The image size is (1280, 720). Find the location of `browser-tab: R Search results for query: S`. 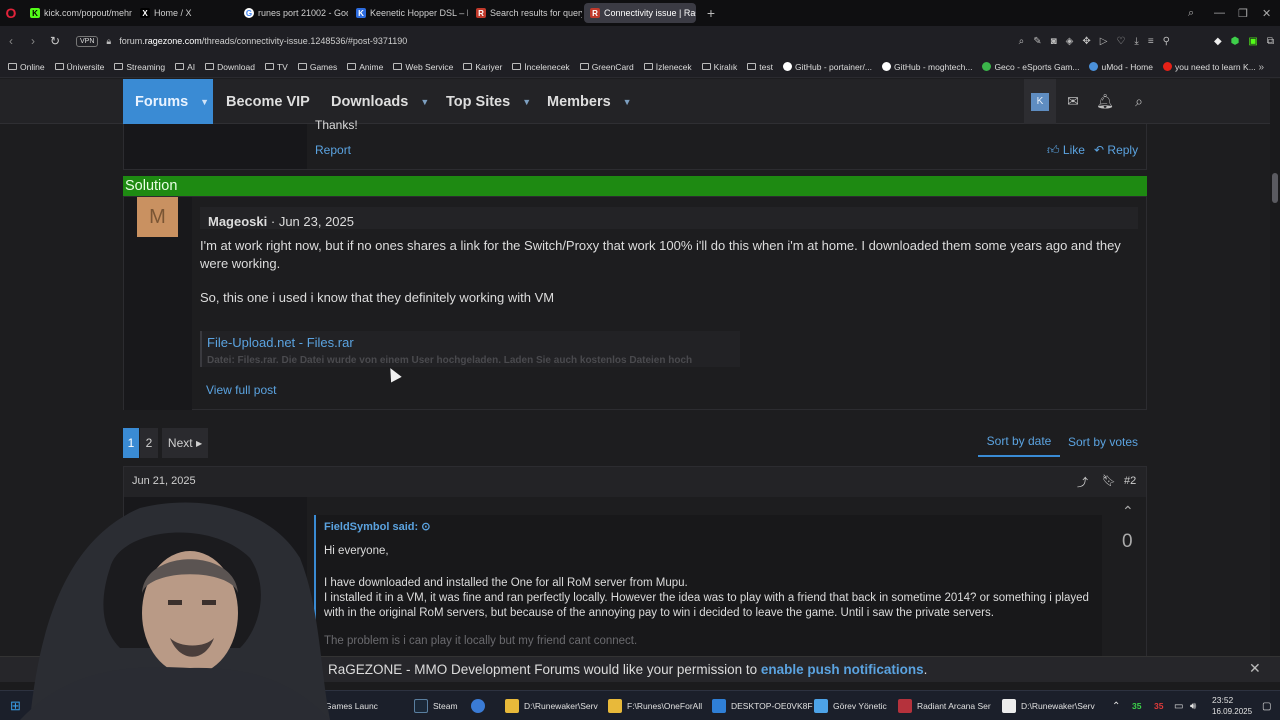

browser-tab: R Search results for query: S is located at coordinates (526, 13).